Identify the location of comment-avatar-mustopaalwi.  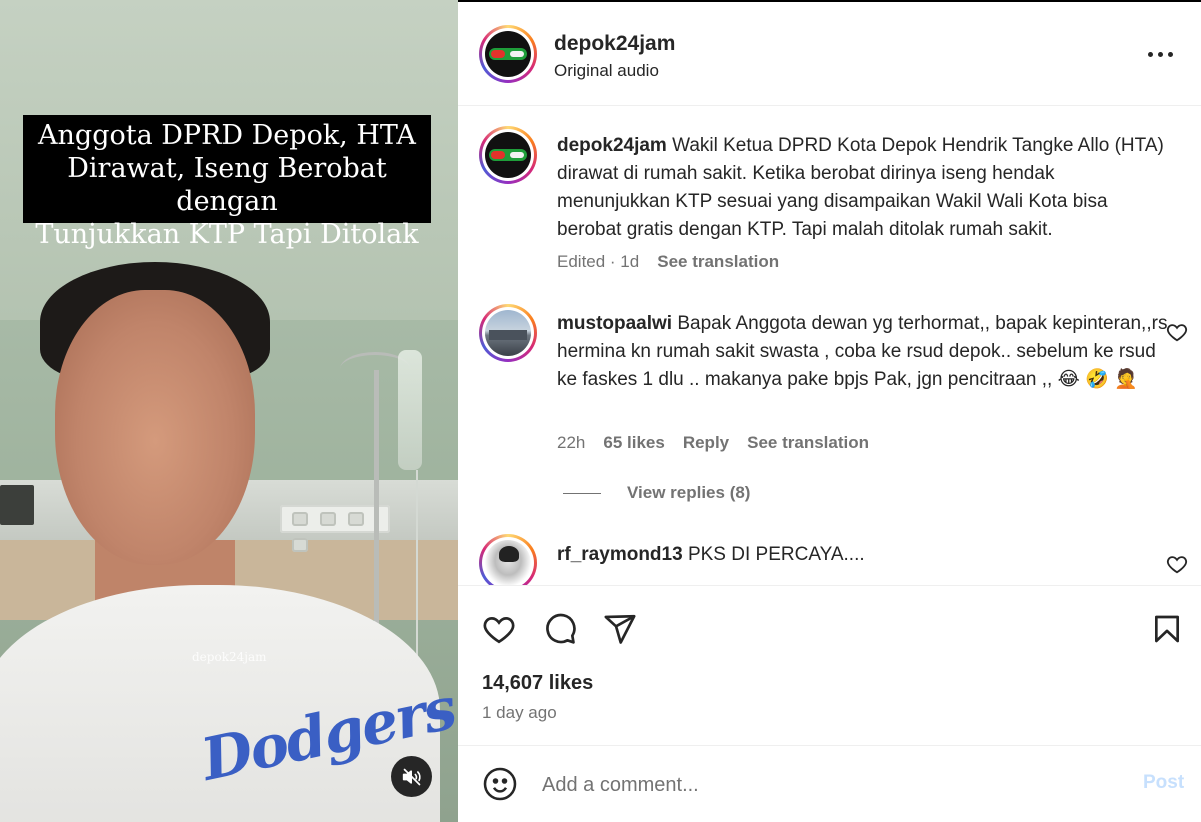
(508, 333).